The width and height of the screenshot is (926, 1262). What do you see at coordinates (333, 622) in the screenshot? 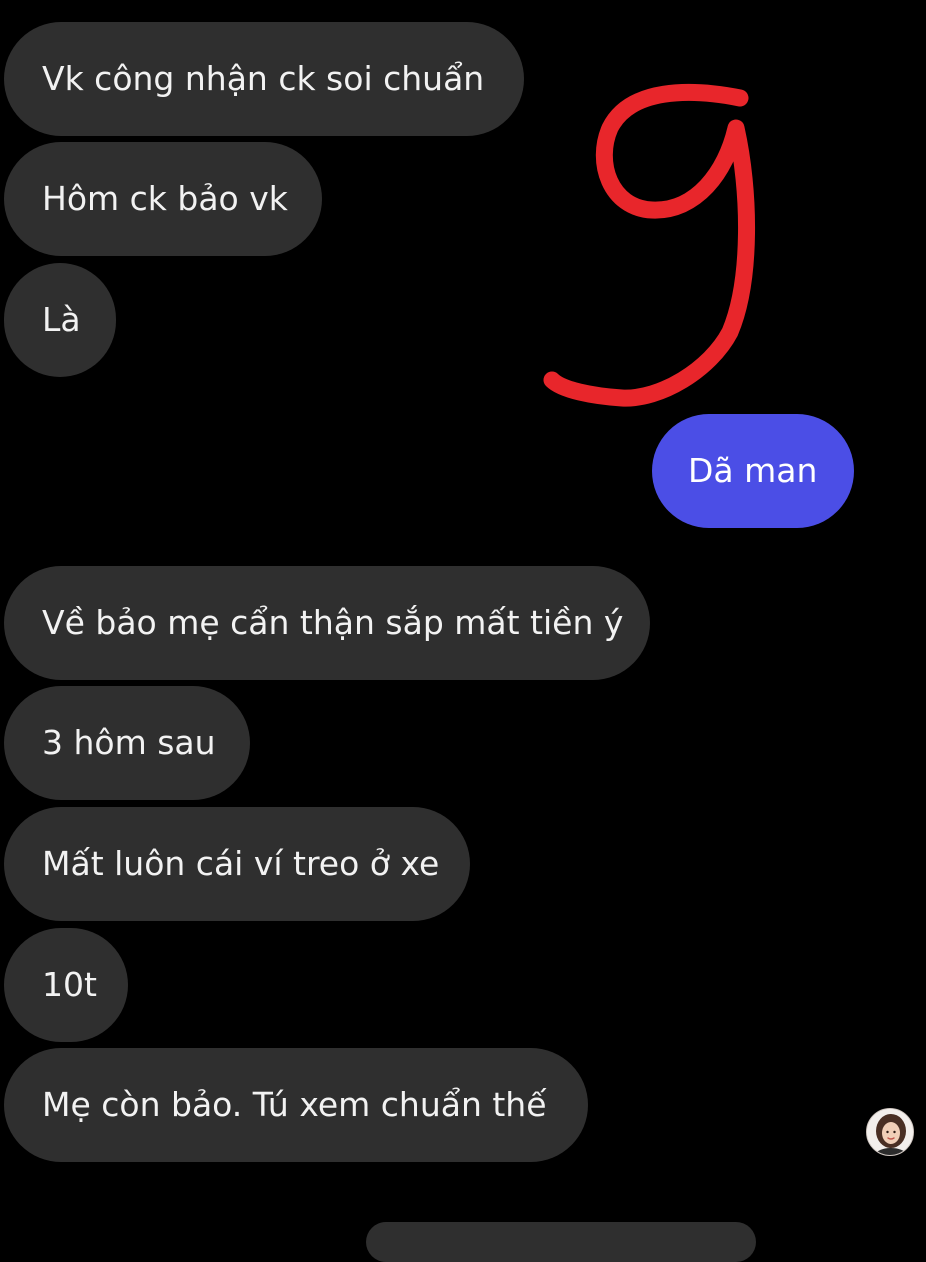
I see `message-text: Về bảo mẹ cẩn thận sắp mất tiền ý` at bounding box center [333, 622].